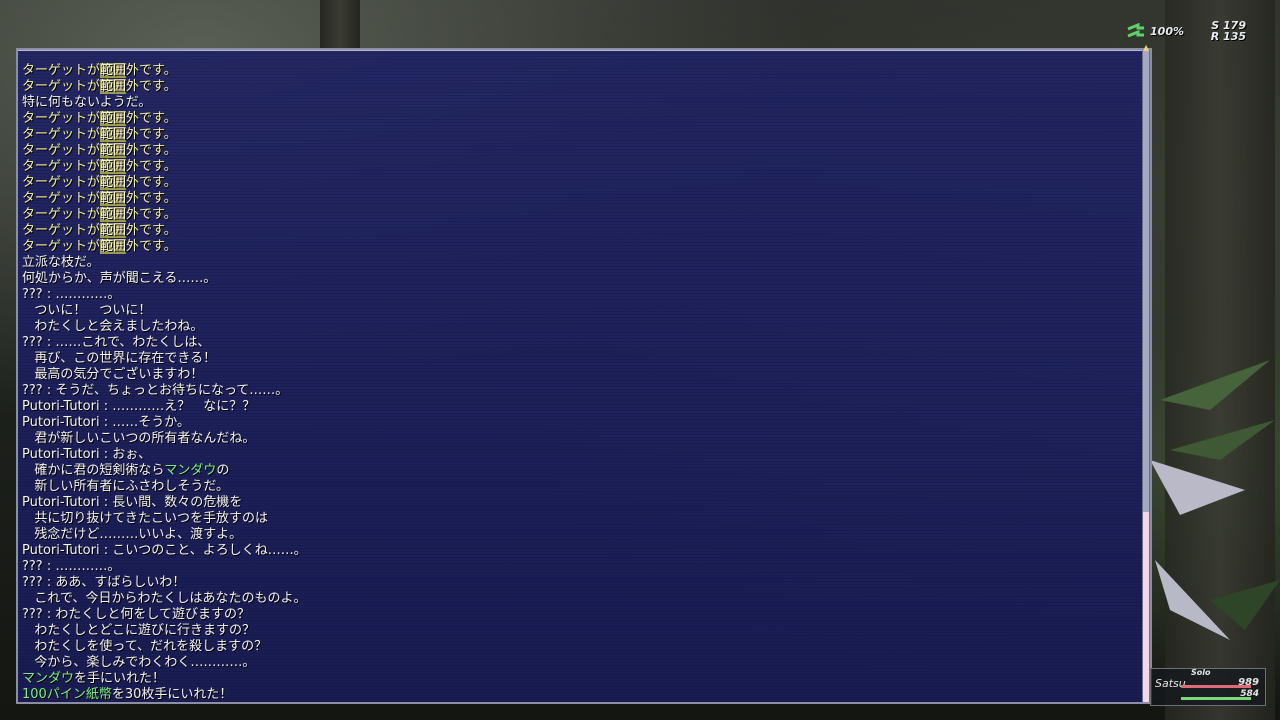 The height and width of the screenshot is (720, 1280). Describe the element at coordinates (578, 103) in the screenshot. I see `chat-line: 特に何もないようだ。` at that location.